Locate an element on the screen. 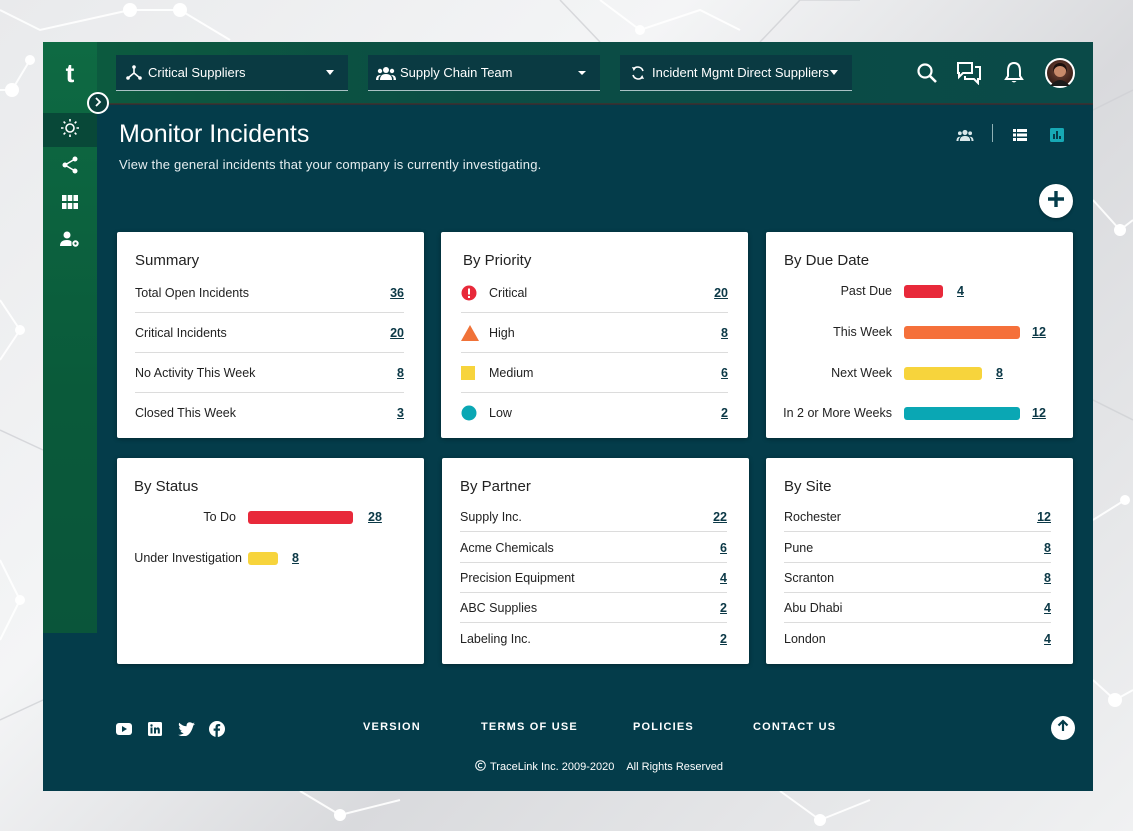 The height and width of the screenshot is (831, 1133). row-value-link: 36 is located at coordinates (397, 293).